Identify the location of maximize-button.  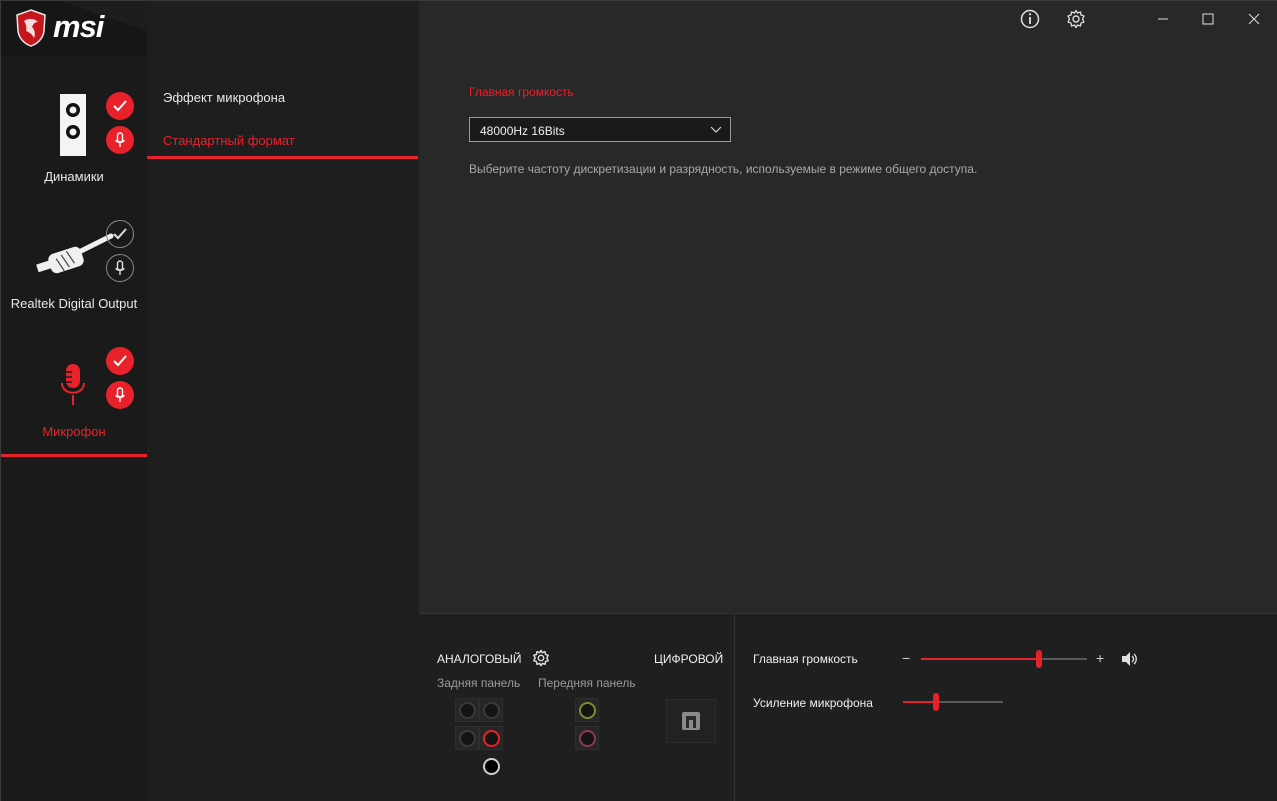
(1208, 19).